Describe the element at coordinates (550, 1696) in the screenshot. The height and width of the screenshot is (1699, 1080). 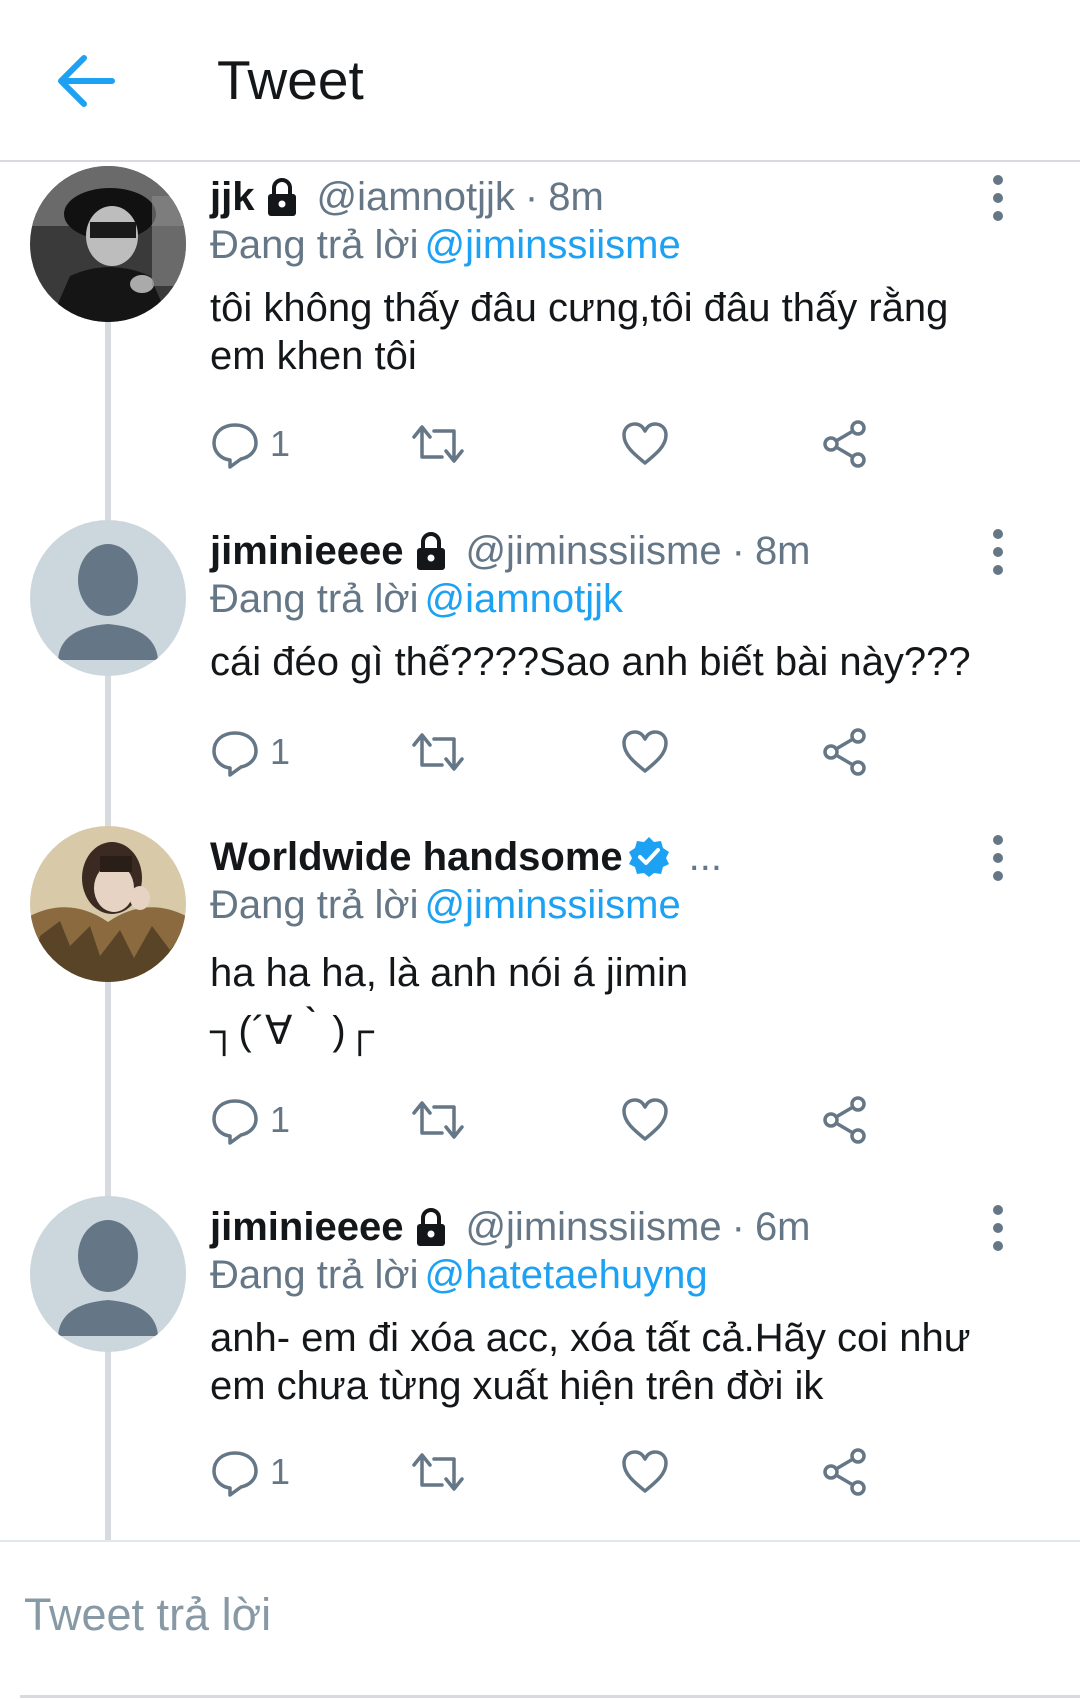
I see `bottom-divider` at that location.